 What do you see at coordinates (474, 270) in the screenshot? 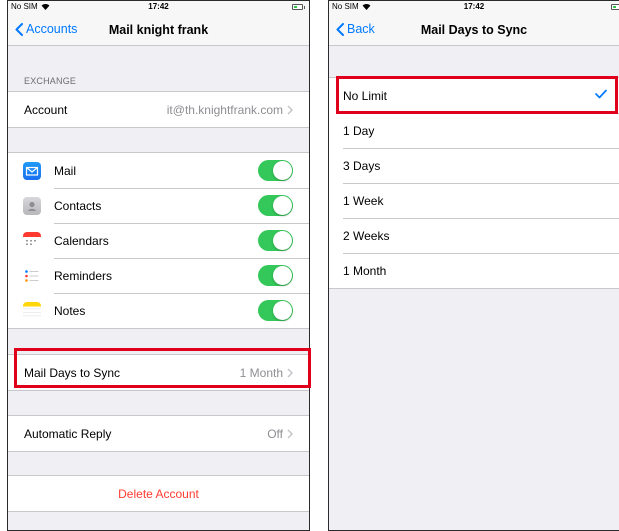
I see `option-1-month: 1 Month` at bounding box center [474, 270].